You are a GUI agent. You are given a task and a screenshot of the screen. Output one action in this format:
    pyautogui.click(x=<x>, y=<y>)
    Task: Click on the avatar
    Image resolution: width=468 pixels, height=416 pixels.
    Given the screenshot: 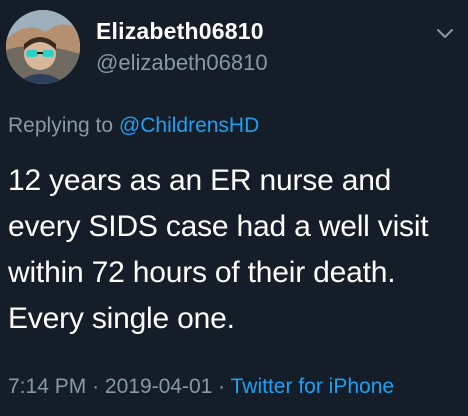 What is the action you would take?
    pyautogui.click(x=43, y=47)
    